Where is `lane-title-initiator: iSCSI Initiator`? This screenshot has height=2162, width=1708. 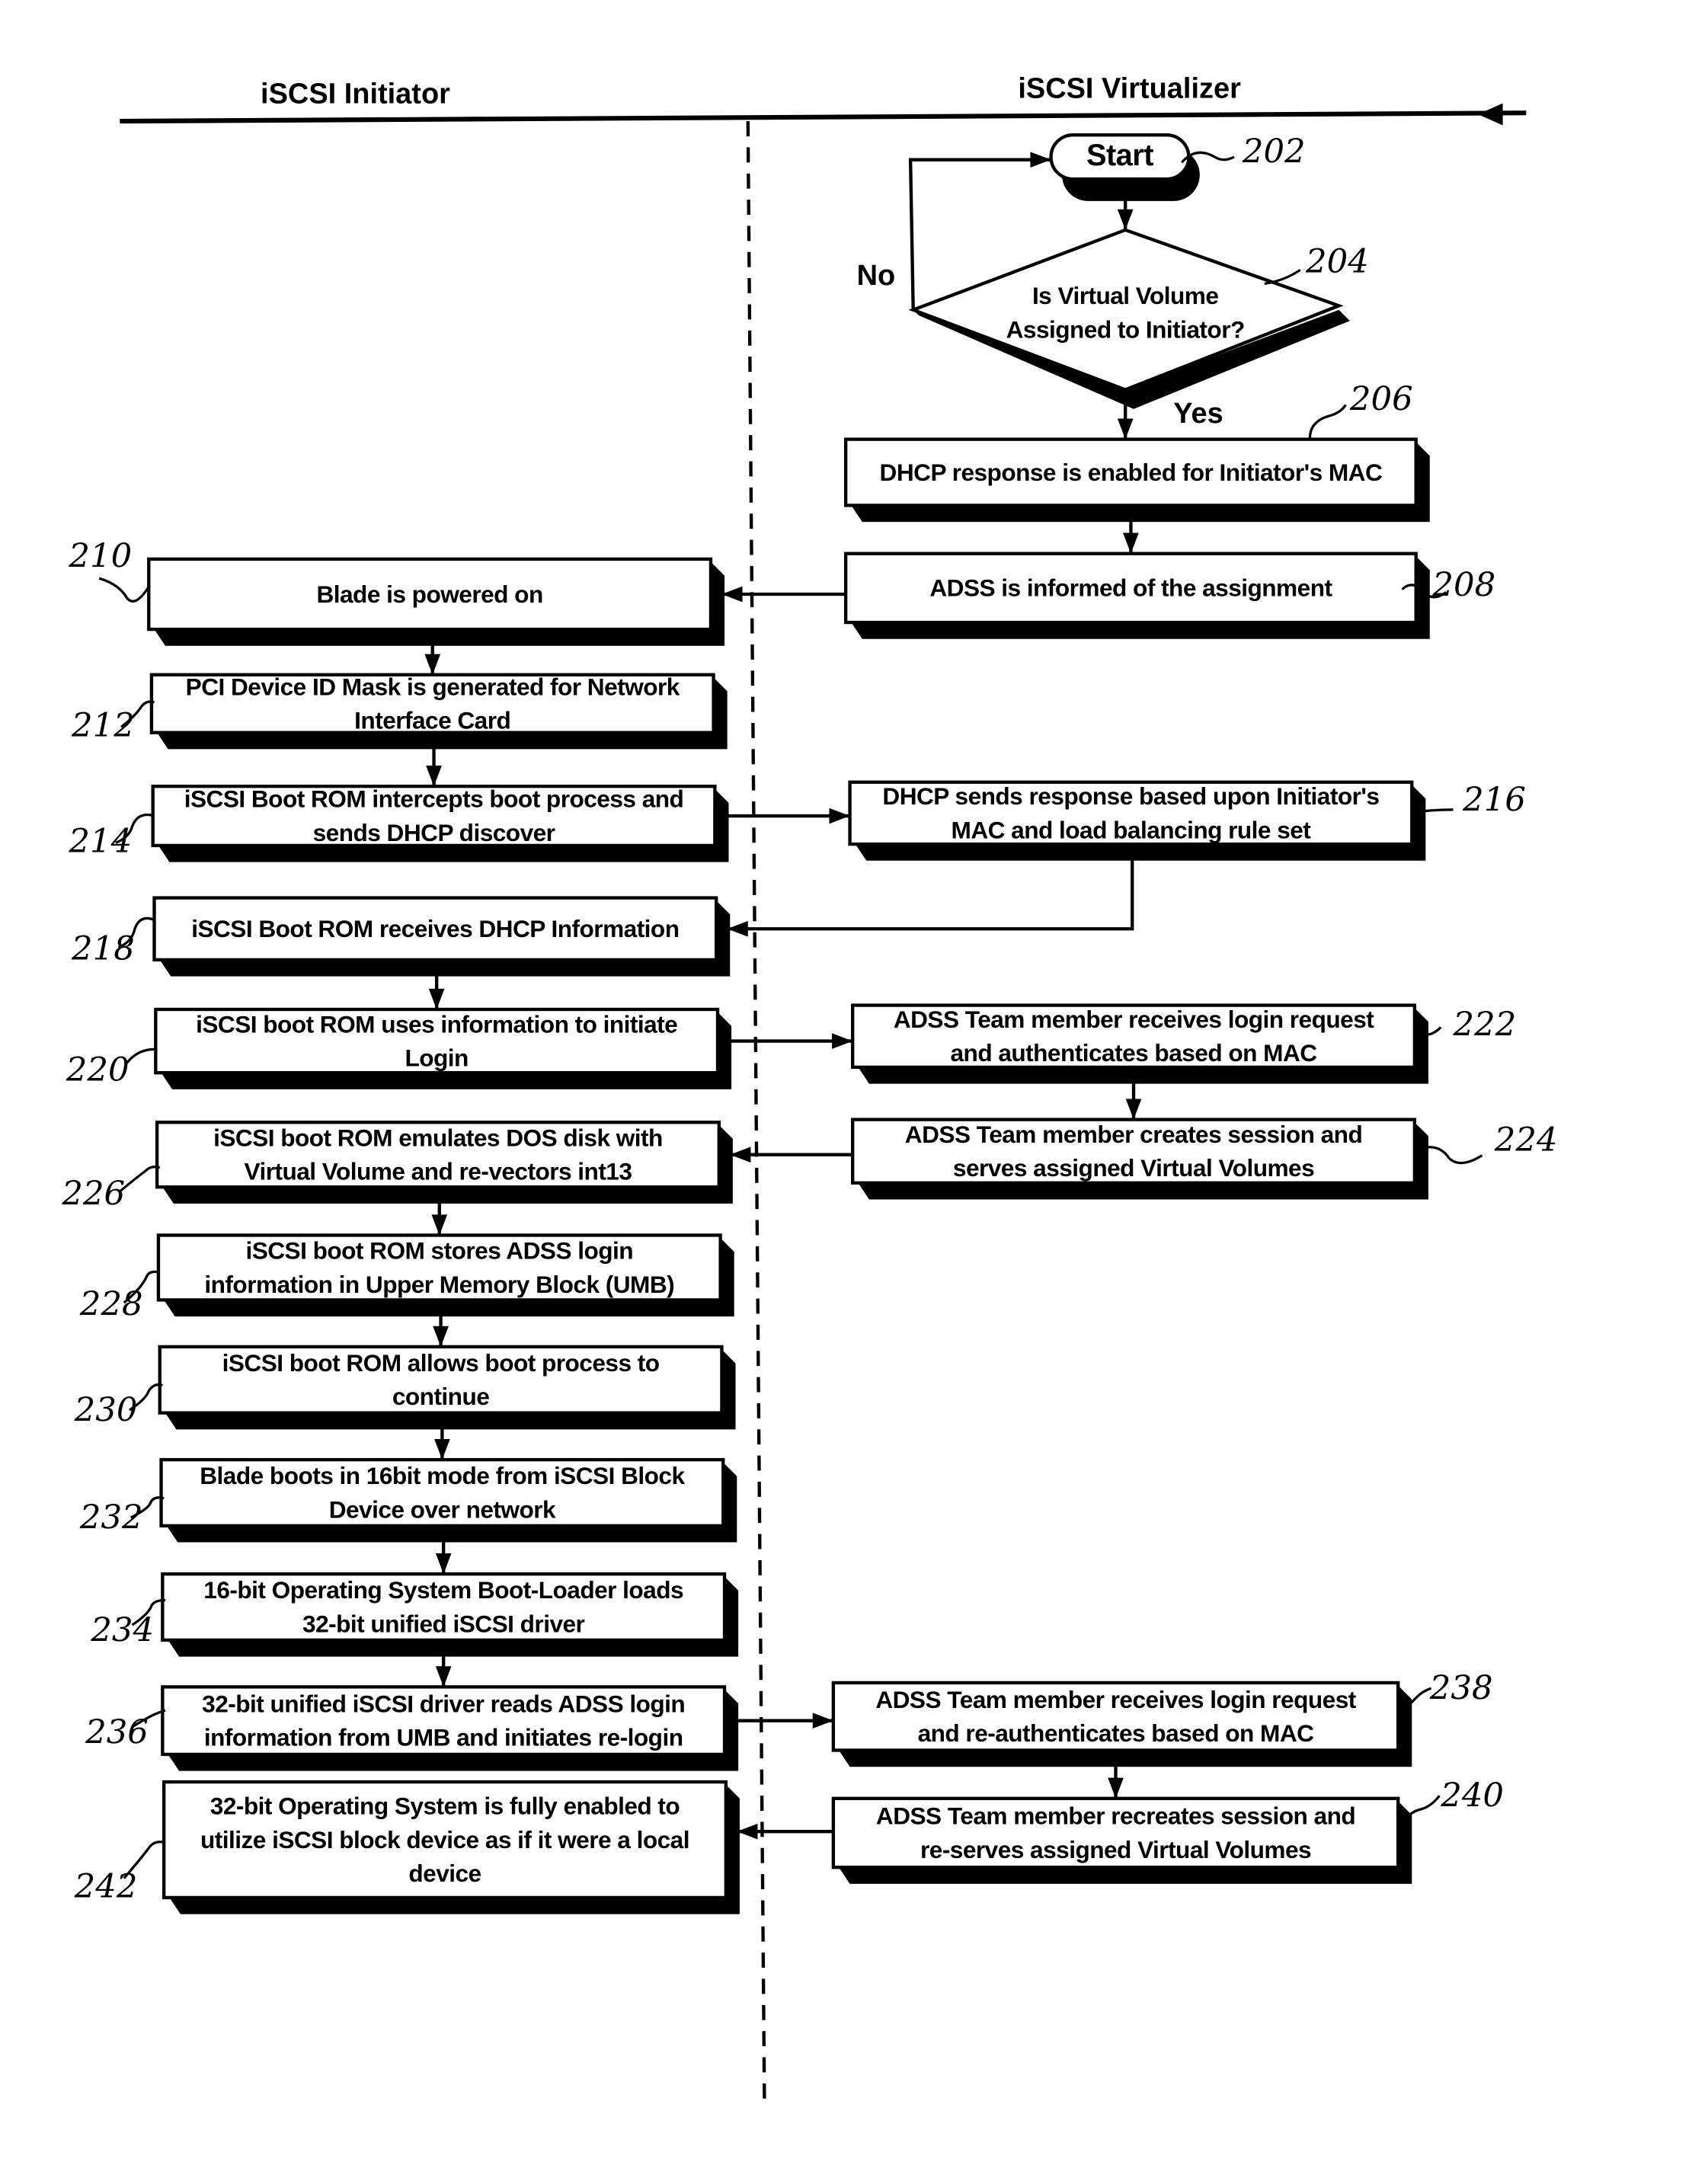 lane-title-initiator: iSCSI Initiator is located at coordinates (355, 94).